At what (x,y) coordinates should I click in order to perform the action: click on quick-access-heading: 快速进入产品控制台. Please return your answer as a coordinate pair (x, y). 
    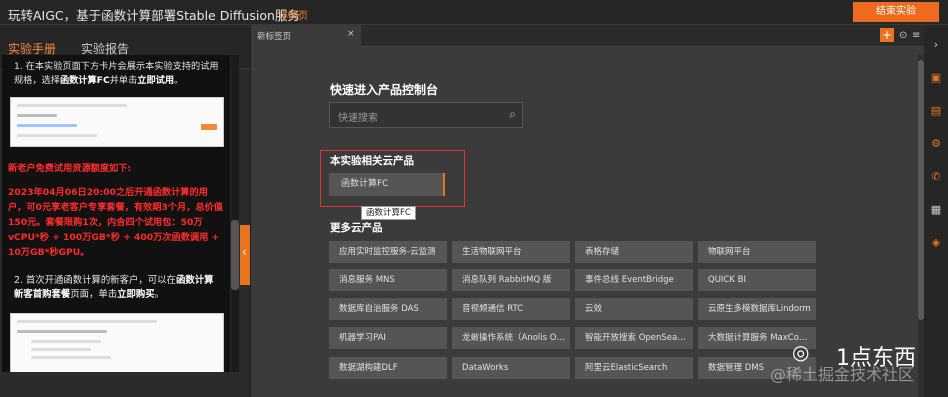
    Looking at the image, I should click on (384, 90).